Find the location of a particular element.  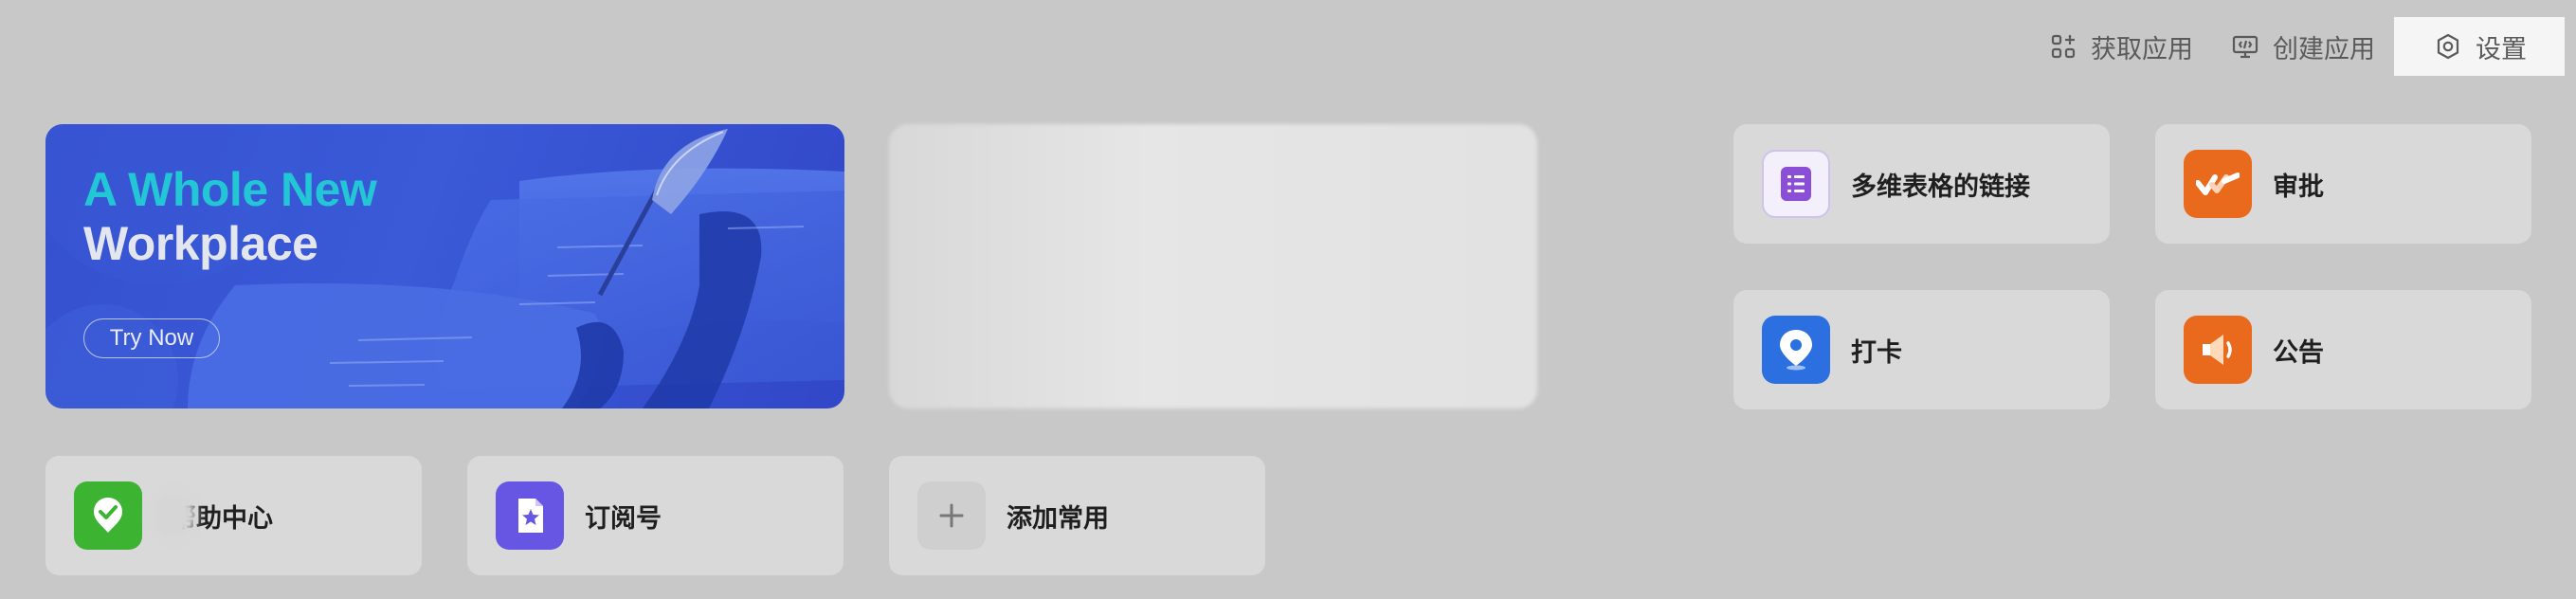

settings-label: 设置 is located at coordinates (2501, 49).